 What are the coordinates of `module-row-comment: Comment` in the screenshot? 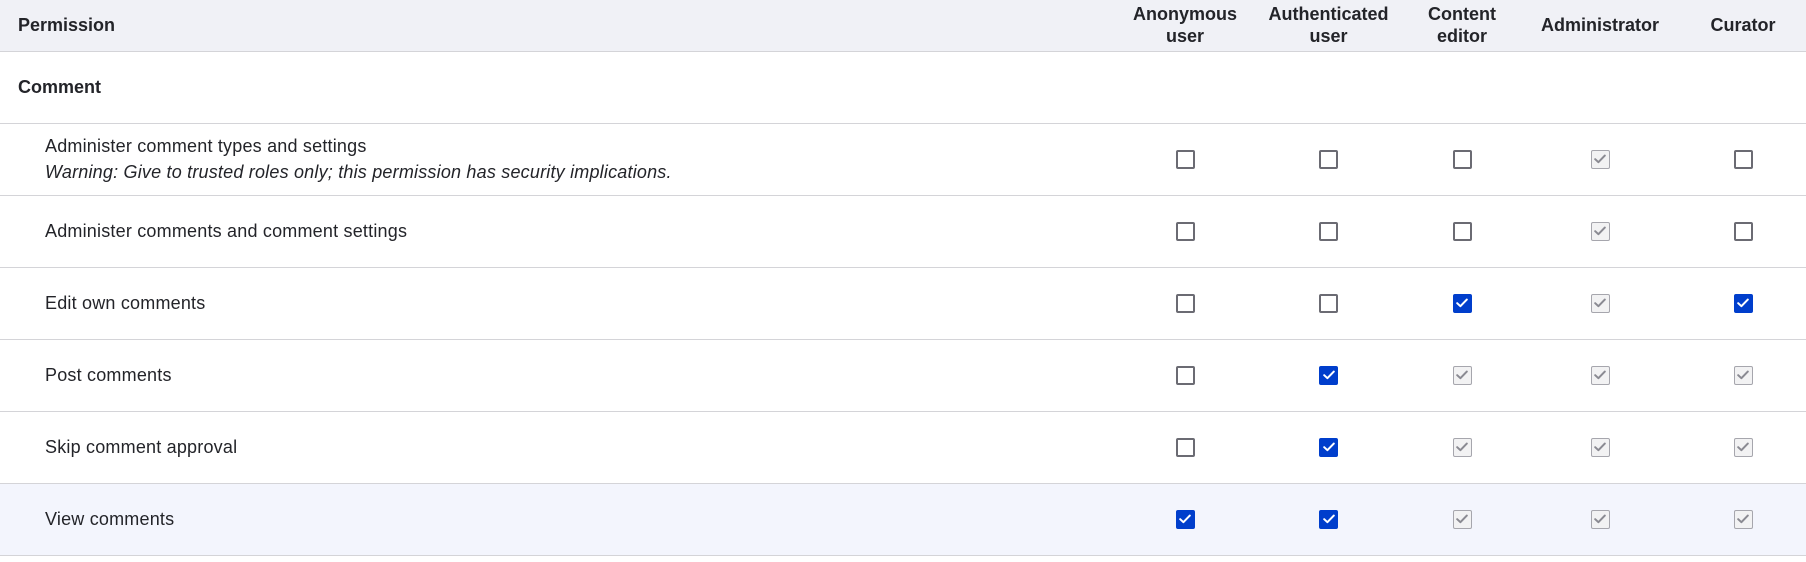 It's located at (903, 87).